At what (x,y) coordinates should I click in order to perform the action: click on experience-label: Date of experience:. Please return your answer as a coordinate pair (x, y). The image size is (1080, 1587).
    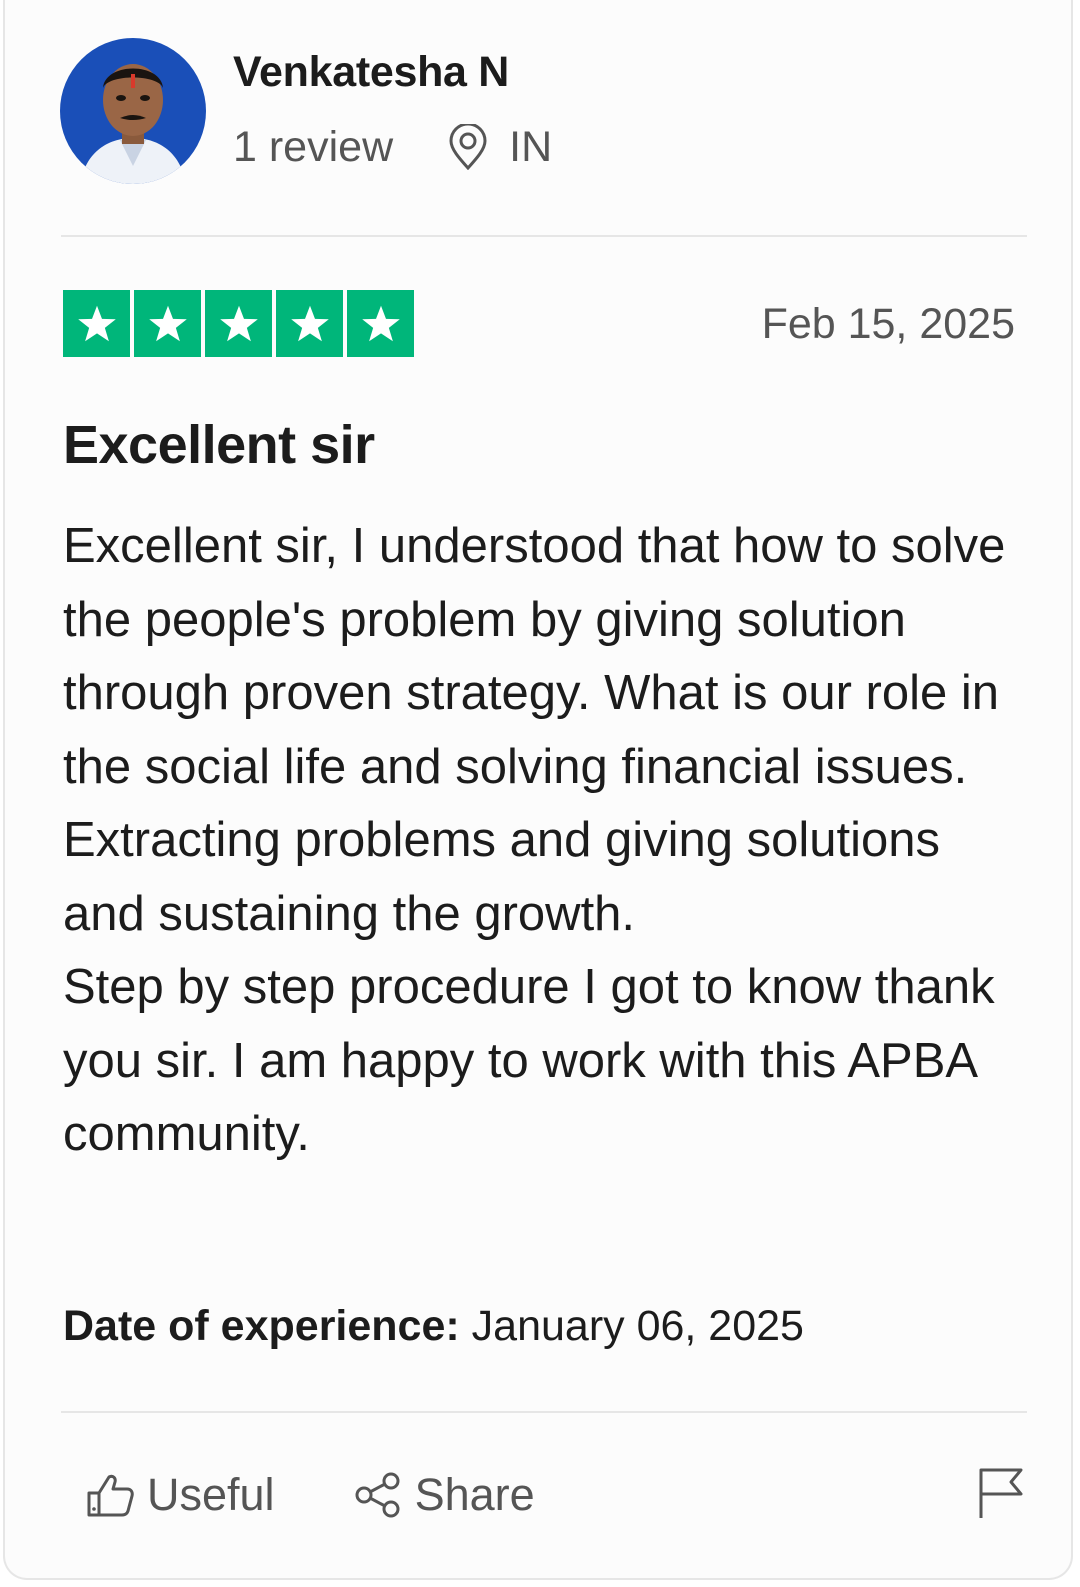
    Looking at the image, I should click on (261, 1326).